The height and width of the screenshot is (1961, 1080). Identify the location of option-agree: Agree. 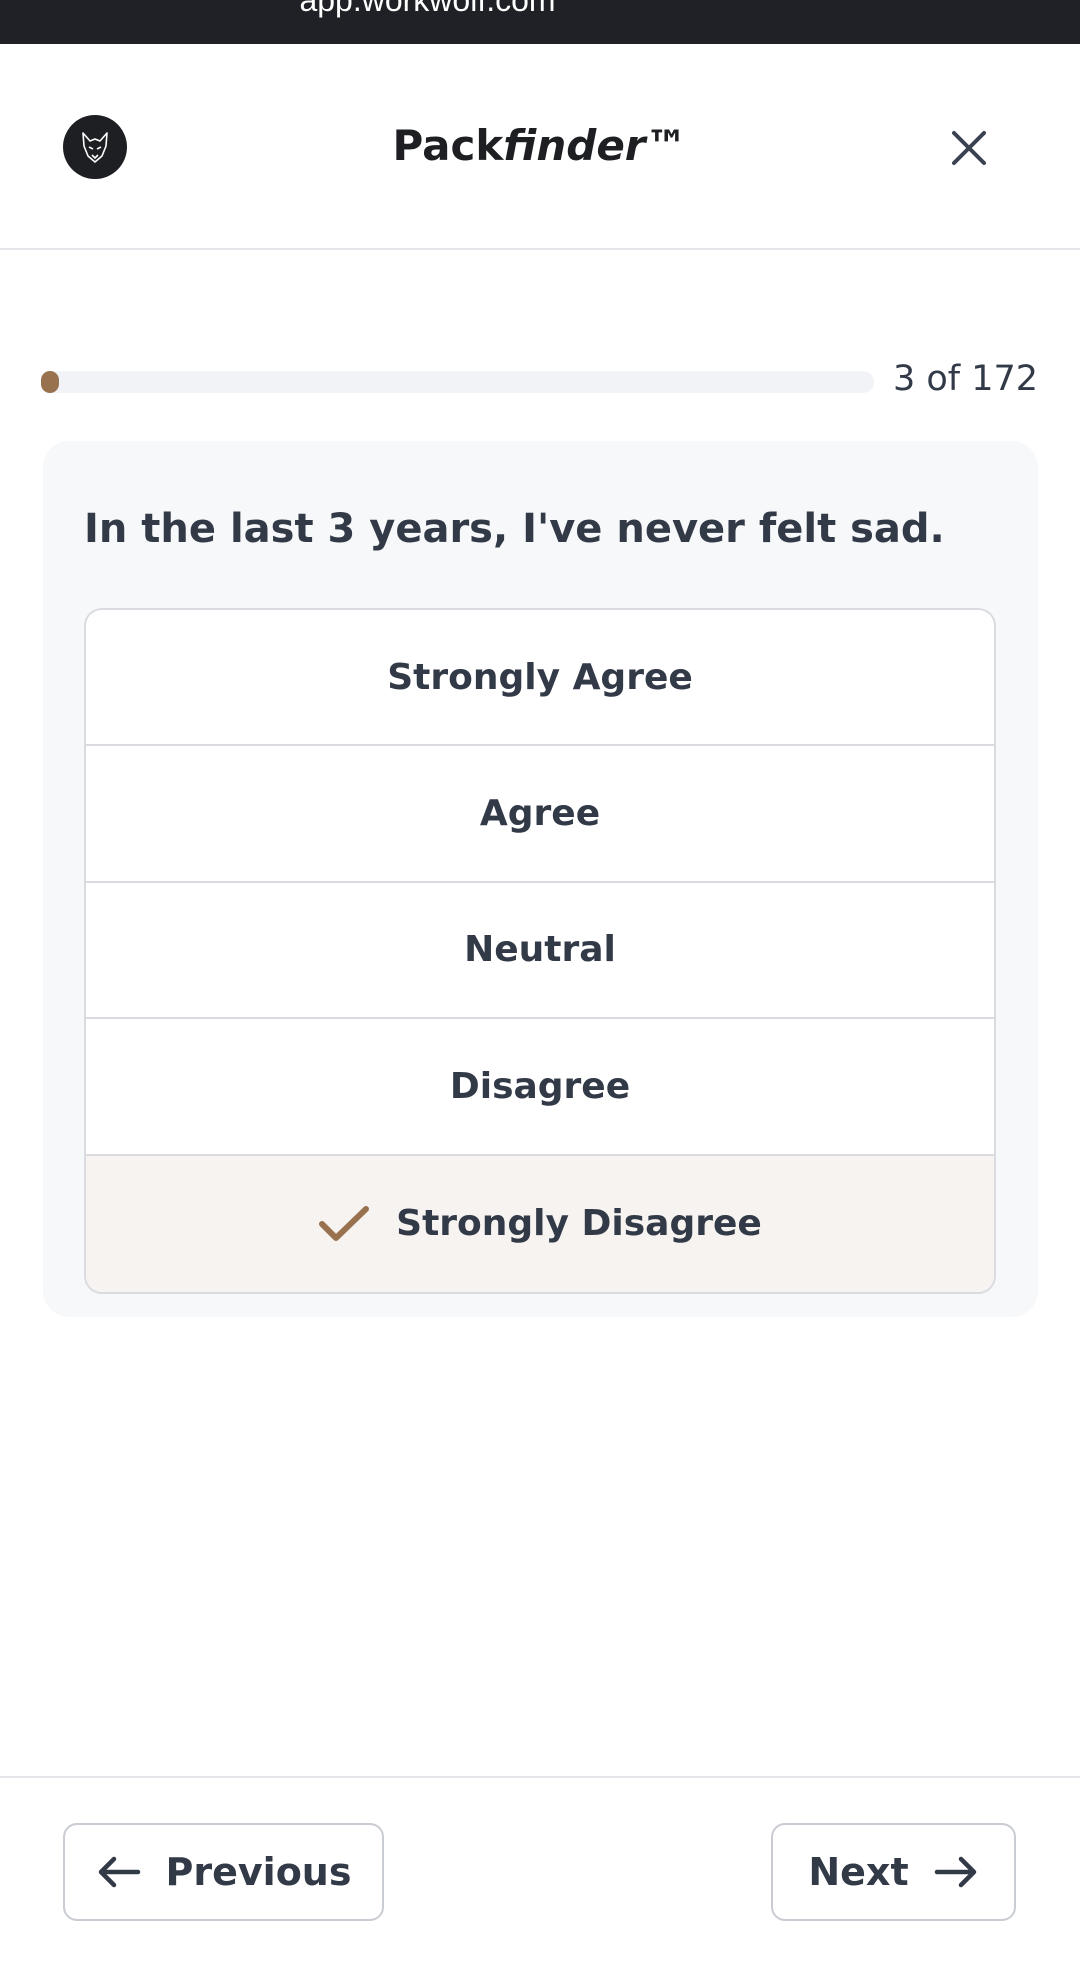
(540, 814).